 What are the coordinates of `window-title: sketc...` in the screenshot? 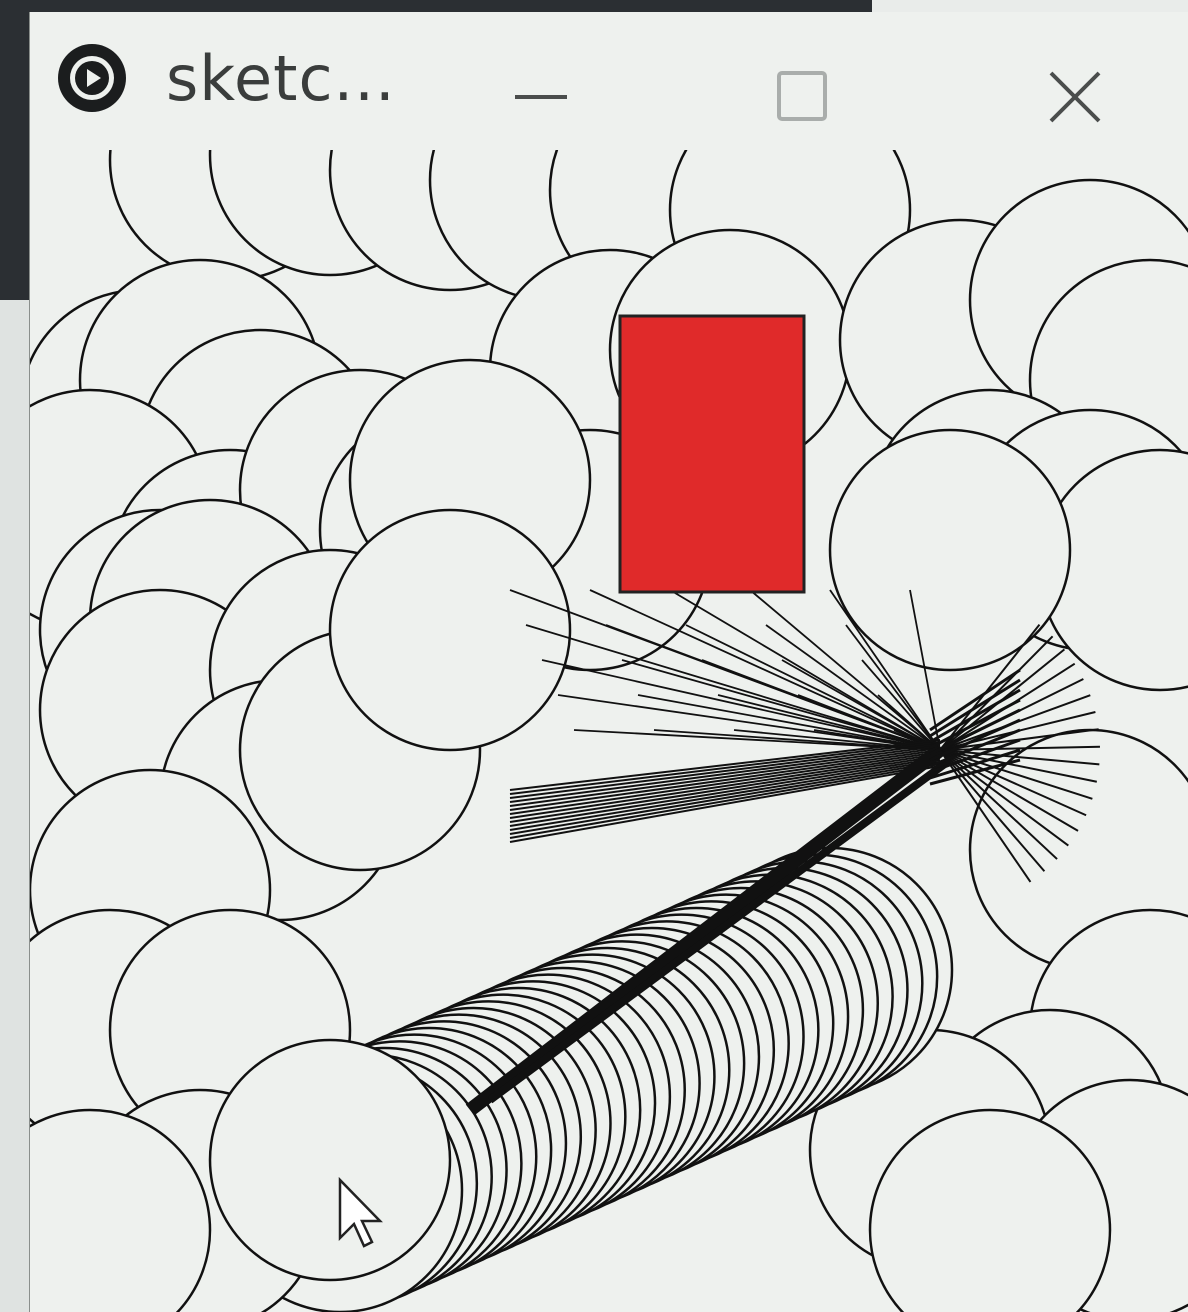 It's located at (281, 78).